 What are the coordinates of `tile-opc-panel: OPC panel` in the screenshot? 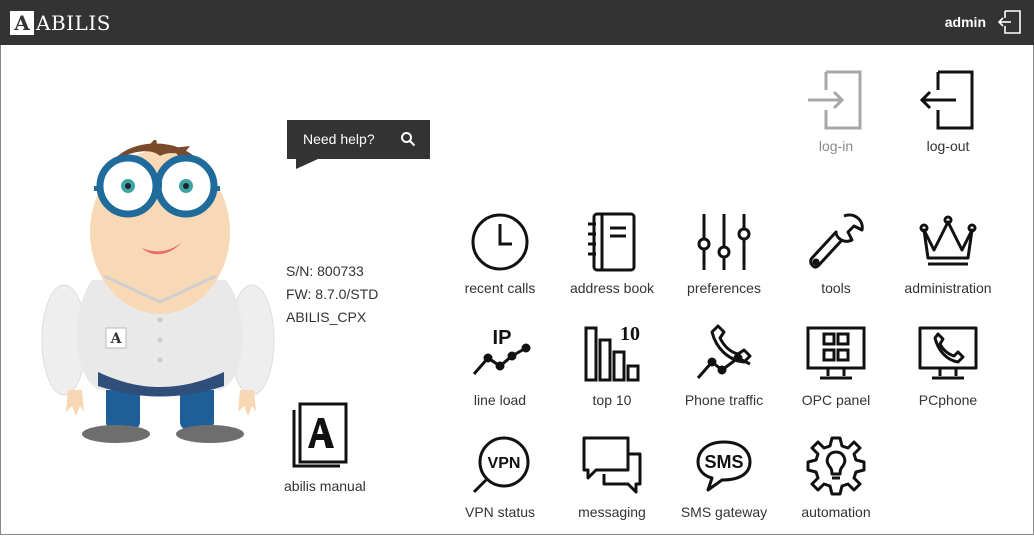 It's located at (836, 376).